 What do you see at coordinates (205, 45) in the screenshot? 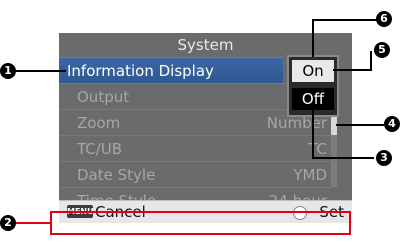
I see `menu-title: System` at bounding box center [205, 45].